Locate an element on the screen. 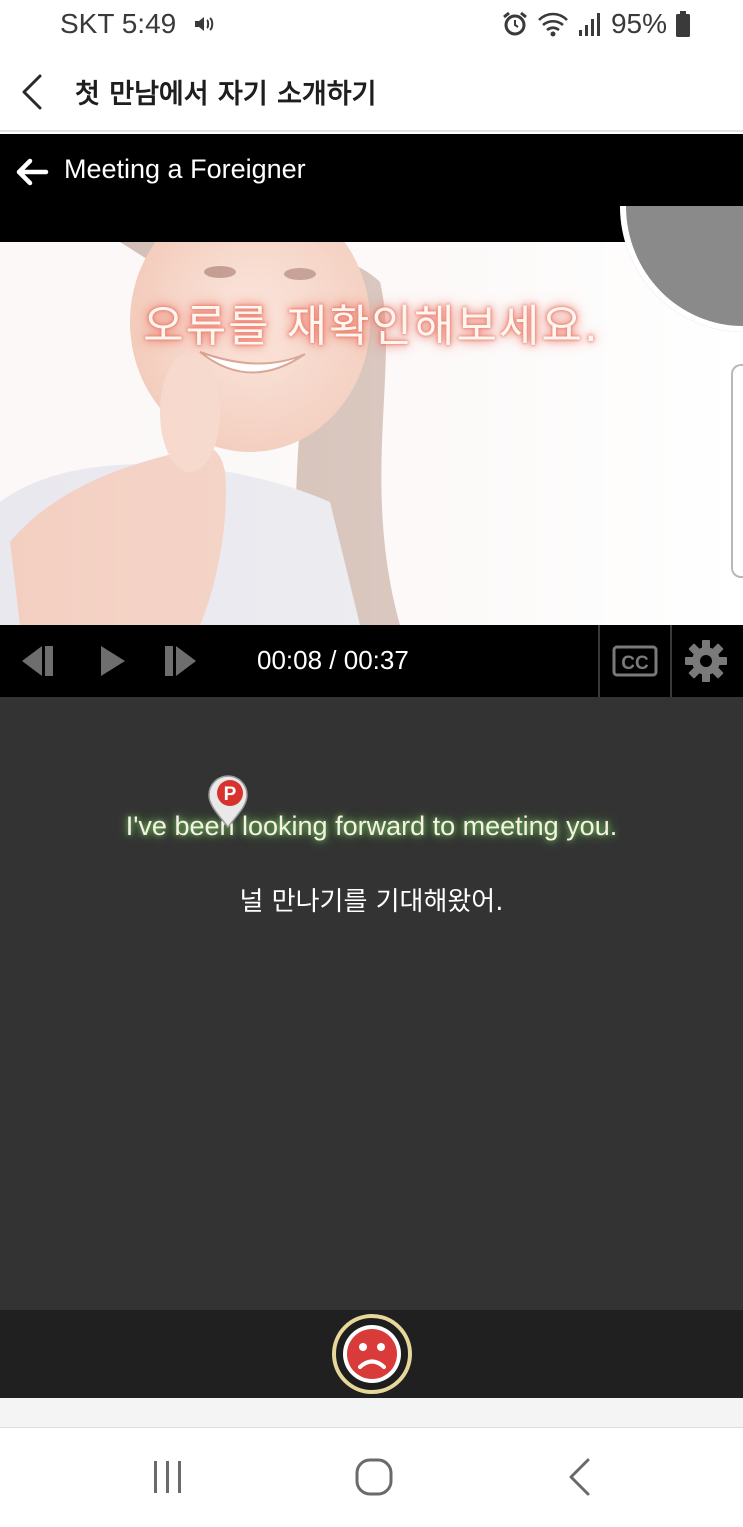 This screenshot has width=743, height=1527. battery-percent: 95% is located at coordinates (638, 23).